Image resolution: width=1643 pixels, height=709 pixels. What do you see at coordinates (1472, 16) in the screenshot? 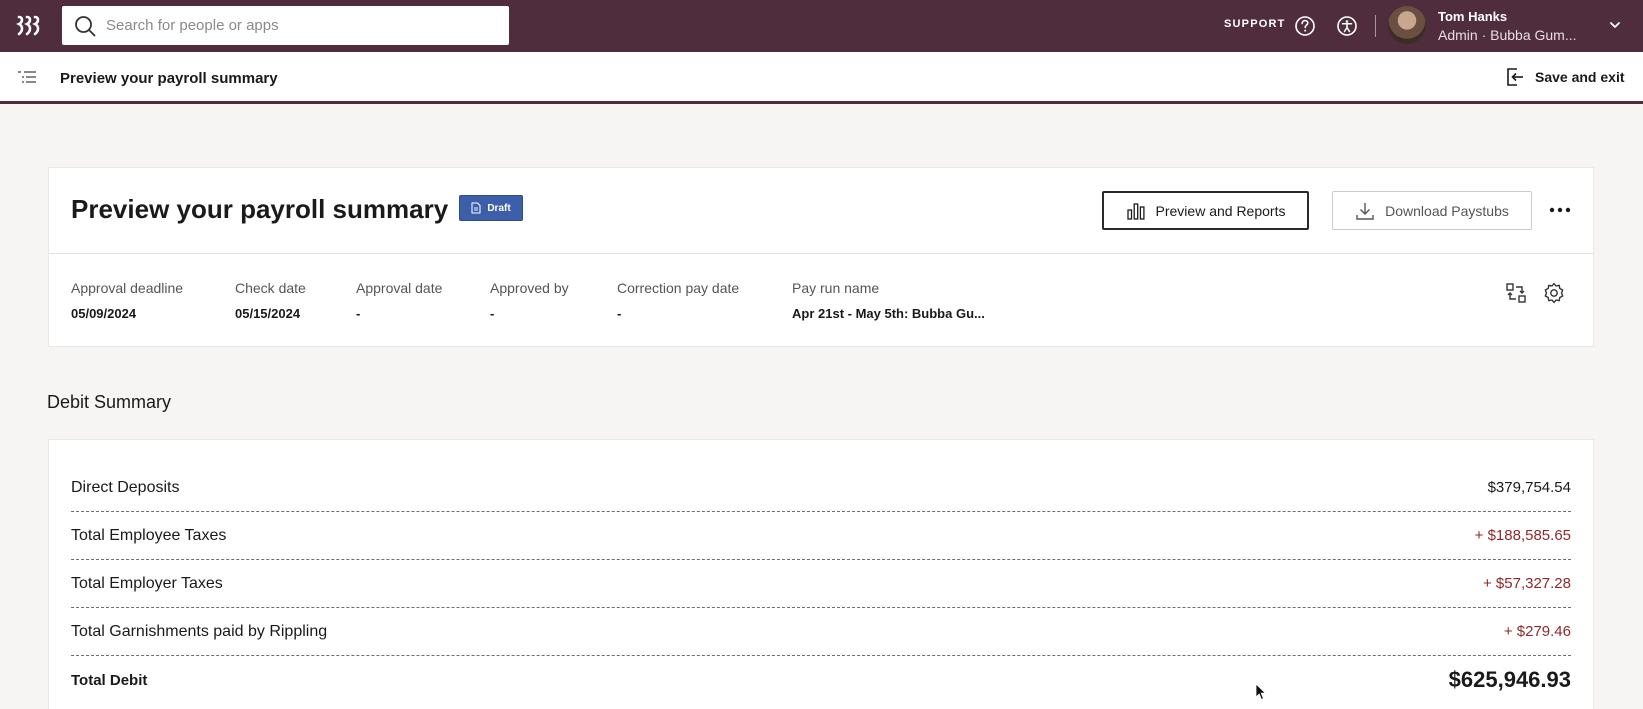
I see `user-name: Tom Hanks` at bounding box center [1472, 16].